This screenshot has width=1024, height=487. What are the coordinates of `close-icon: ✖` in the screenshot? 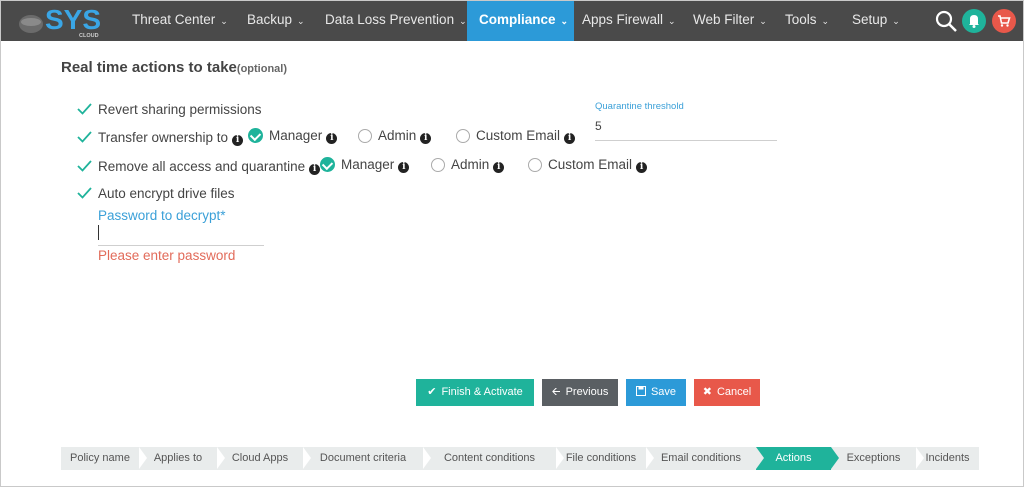 It's located at (707, 392).